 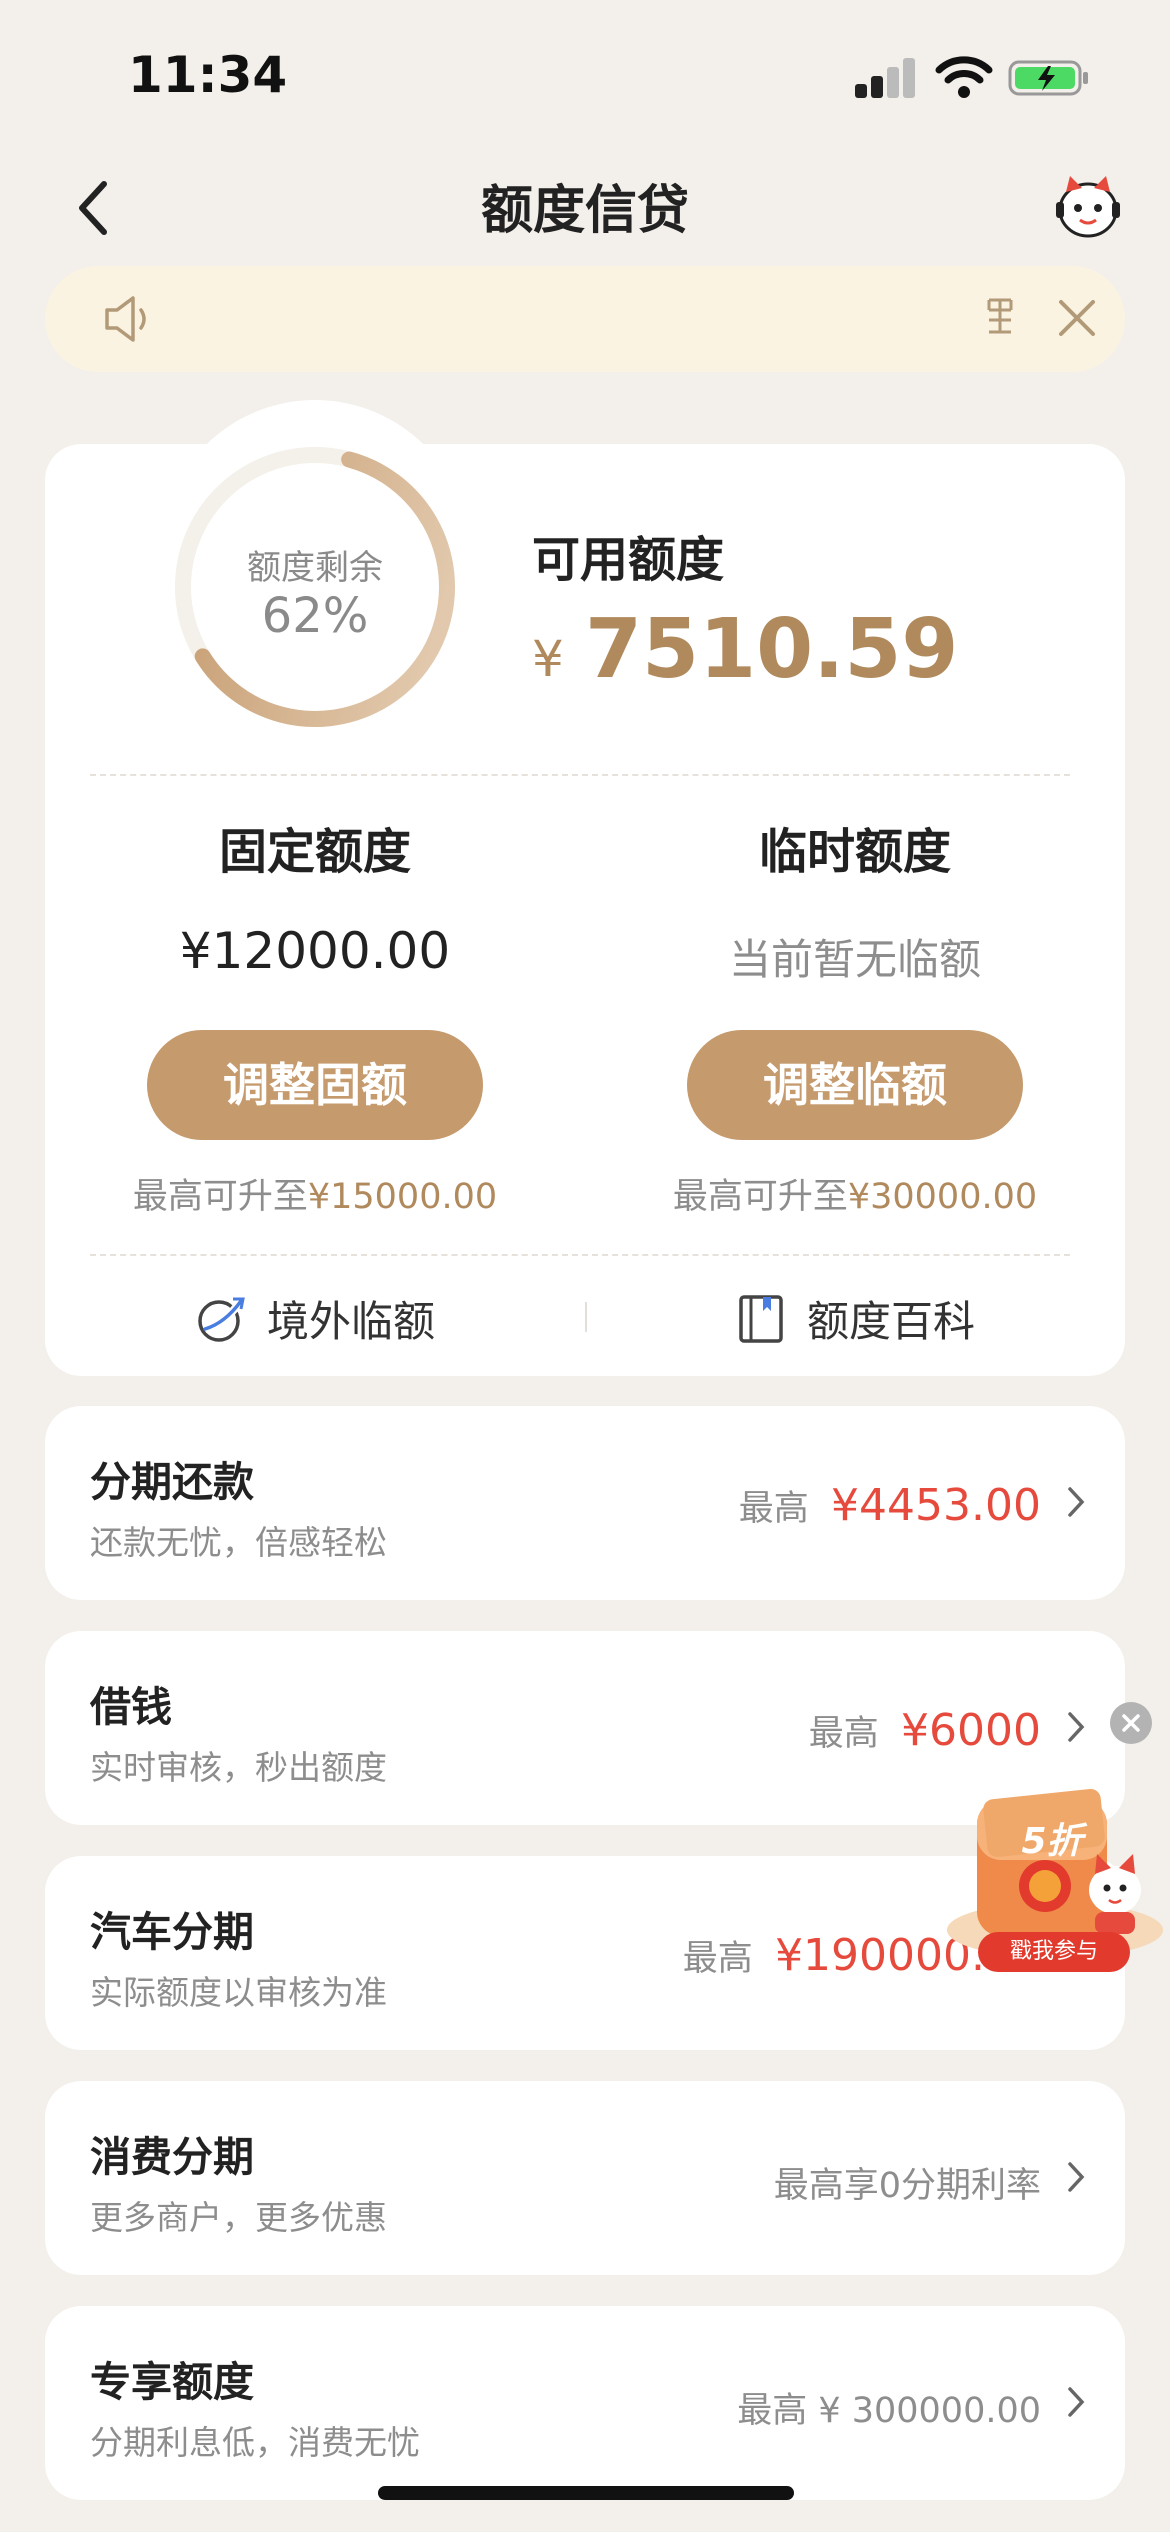 I want to click on notice-bar, so click(x=585, y=319).